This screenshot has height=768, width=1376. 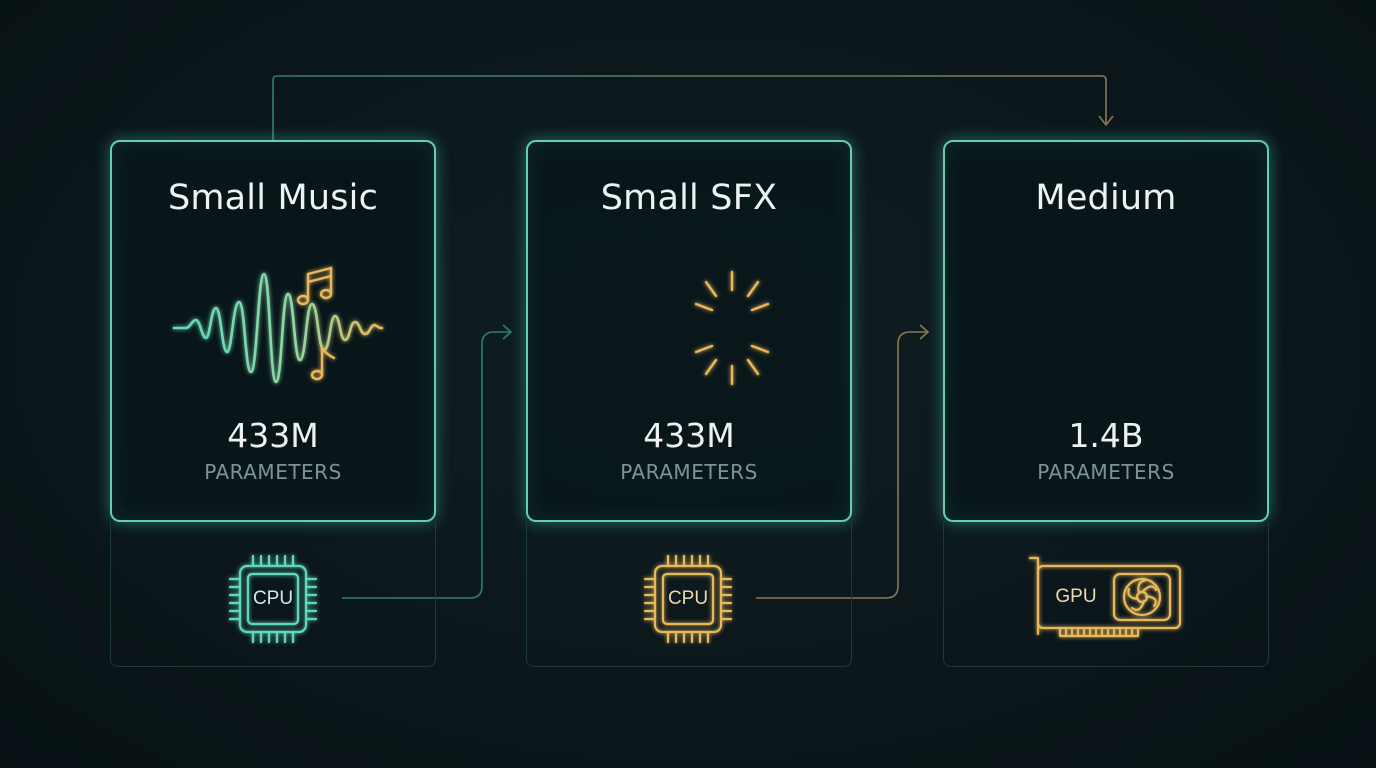 I want to click on model-card-small-sfx: Small SFX 433M PARAMETERS, so click(x=689, y=331).